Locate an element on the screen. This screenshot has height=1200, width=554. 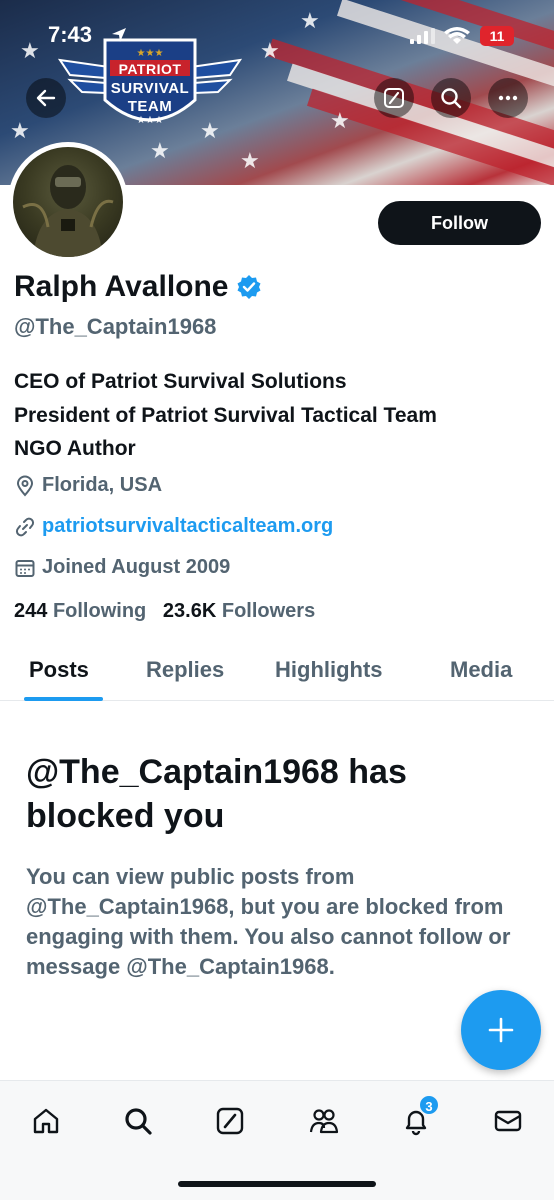
search-button is located at coordinates (451, 98).